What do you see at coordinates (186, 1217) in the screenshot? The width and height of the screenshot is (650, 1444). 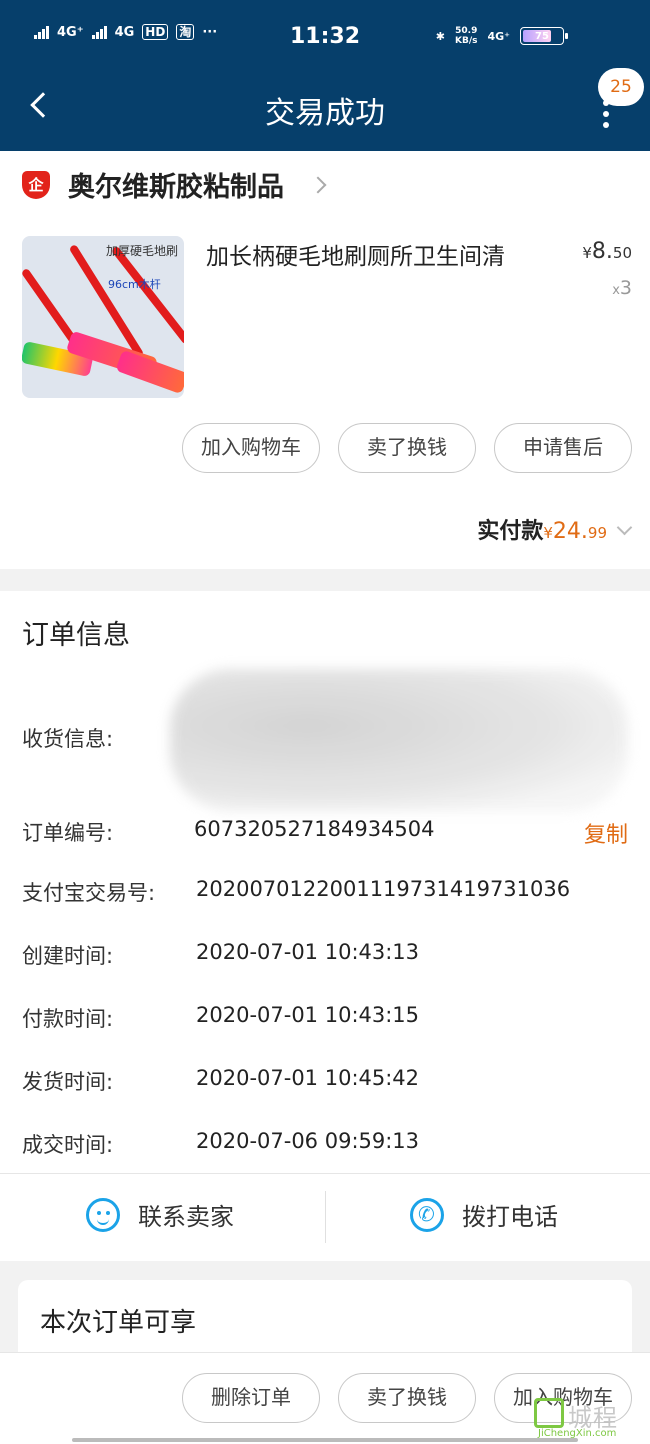 I see `contact-seller-label: 联系卖家` at bounding box center [186, 1217].